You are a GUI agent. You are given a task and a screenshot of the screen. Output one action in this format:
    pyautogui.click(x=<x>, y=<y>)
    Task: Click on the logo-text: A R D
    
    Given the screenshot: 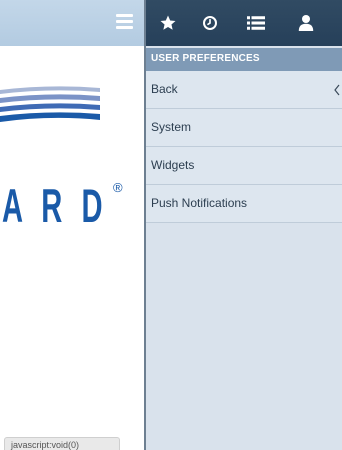 What is the action you would take?
    pyautogui.click(x=55, y=205)
    